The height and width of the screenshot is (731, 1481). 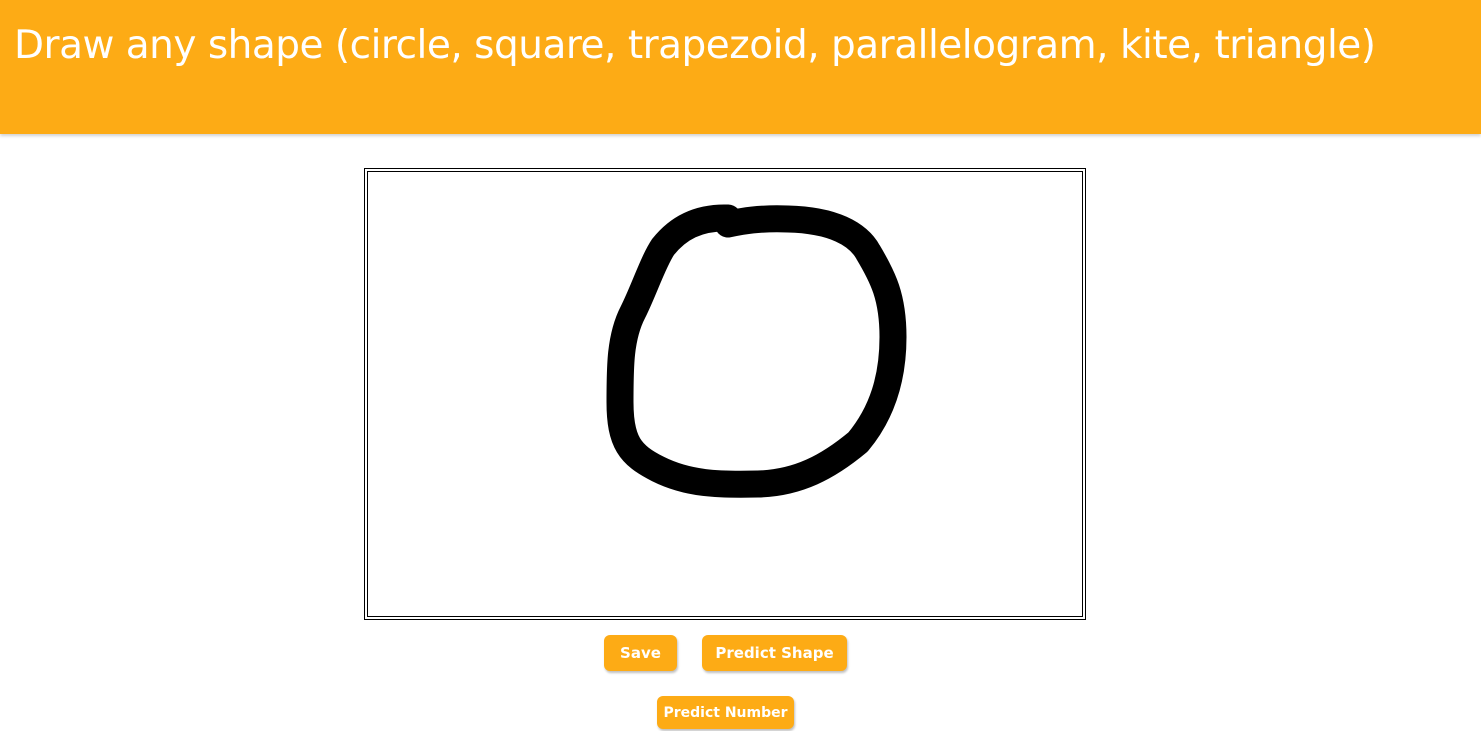 What do you see at coordinates (756, 351) in the screenshot?
I see `drawn-stroke` at bounding box center [756, 351].